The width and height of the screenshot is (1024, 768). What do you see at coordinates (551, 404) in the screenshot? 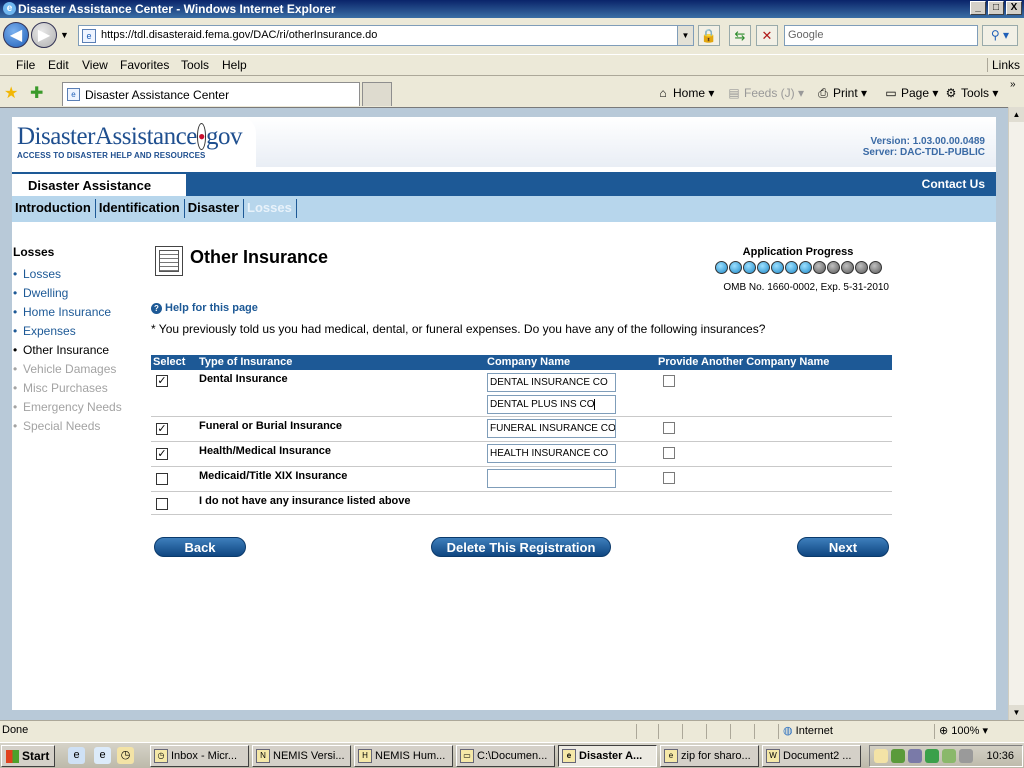
I see `dental-company-input-2: DENTAL PLUS INS CO` at bounding box center [551, 404].